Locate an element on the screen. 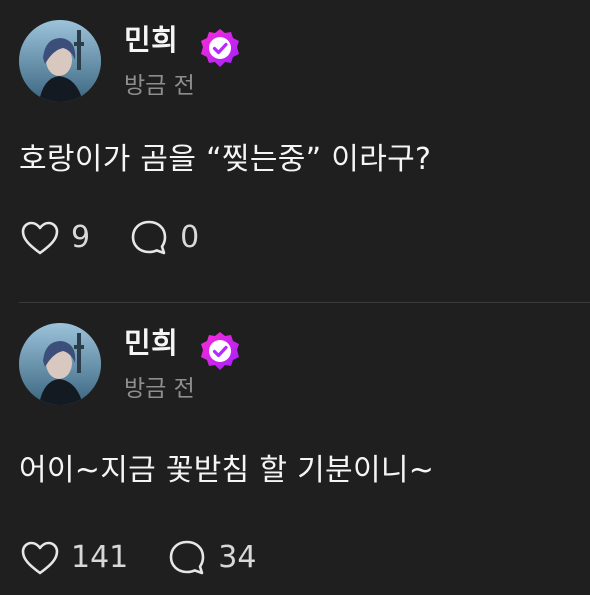  like-button: 9 is located at coordinates (54, 238).